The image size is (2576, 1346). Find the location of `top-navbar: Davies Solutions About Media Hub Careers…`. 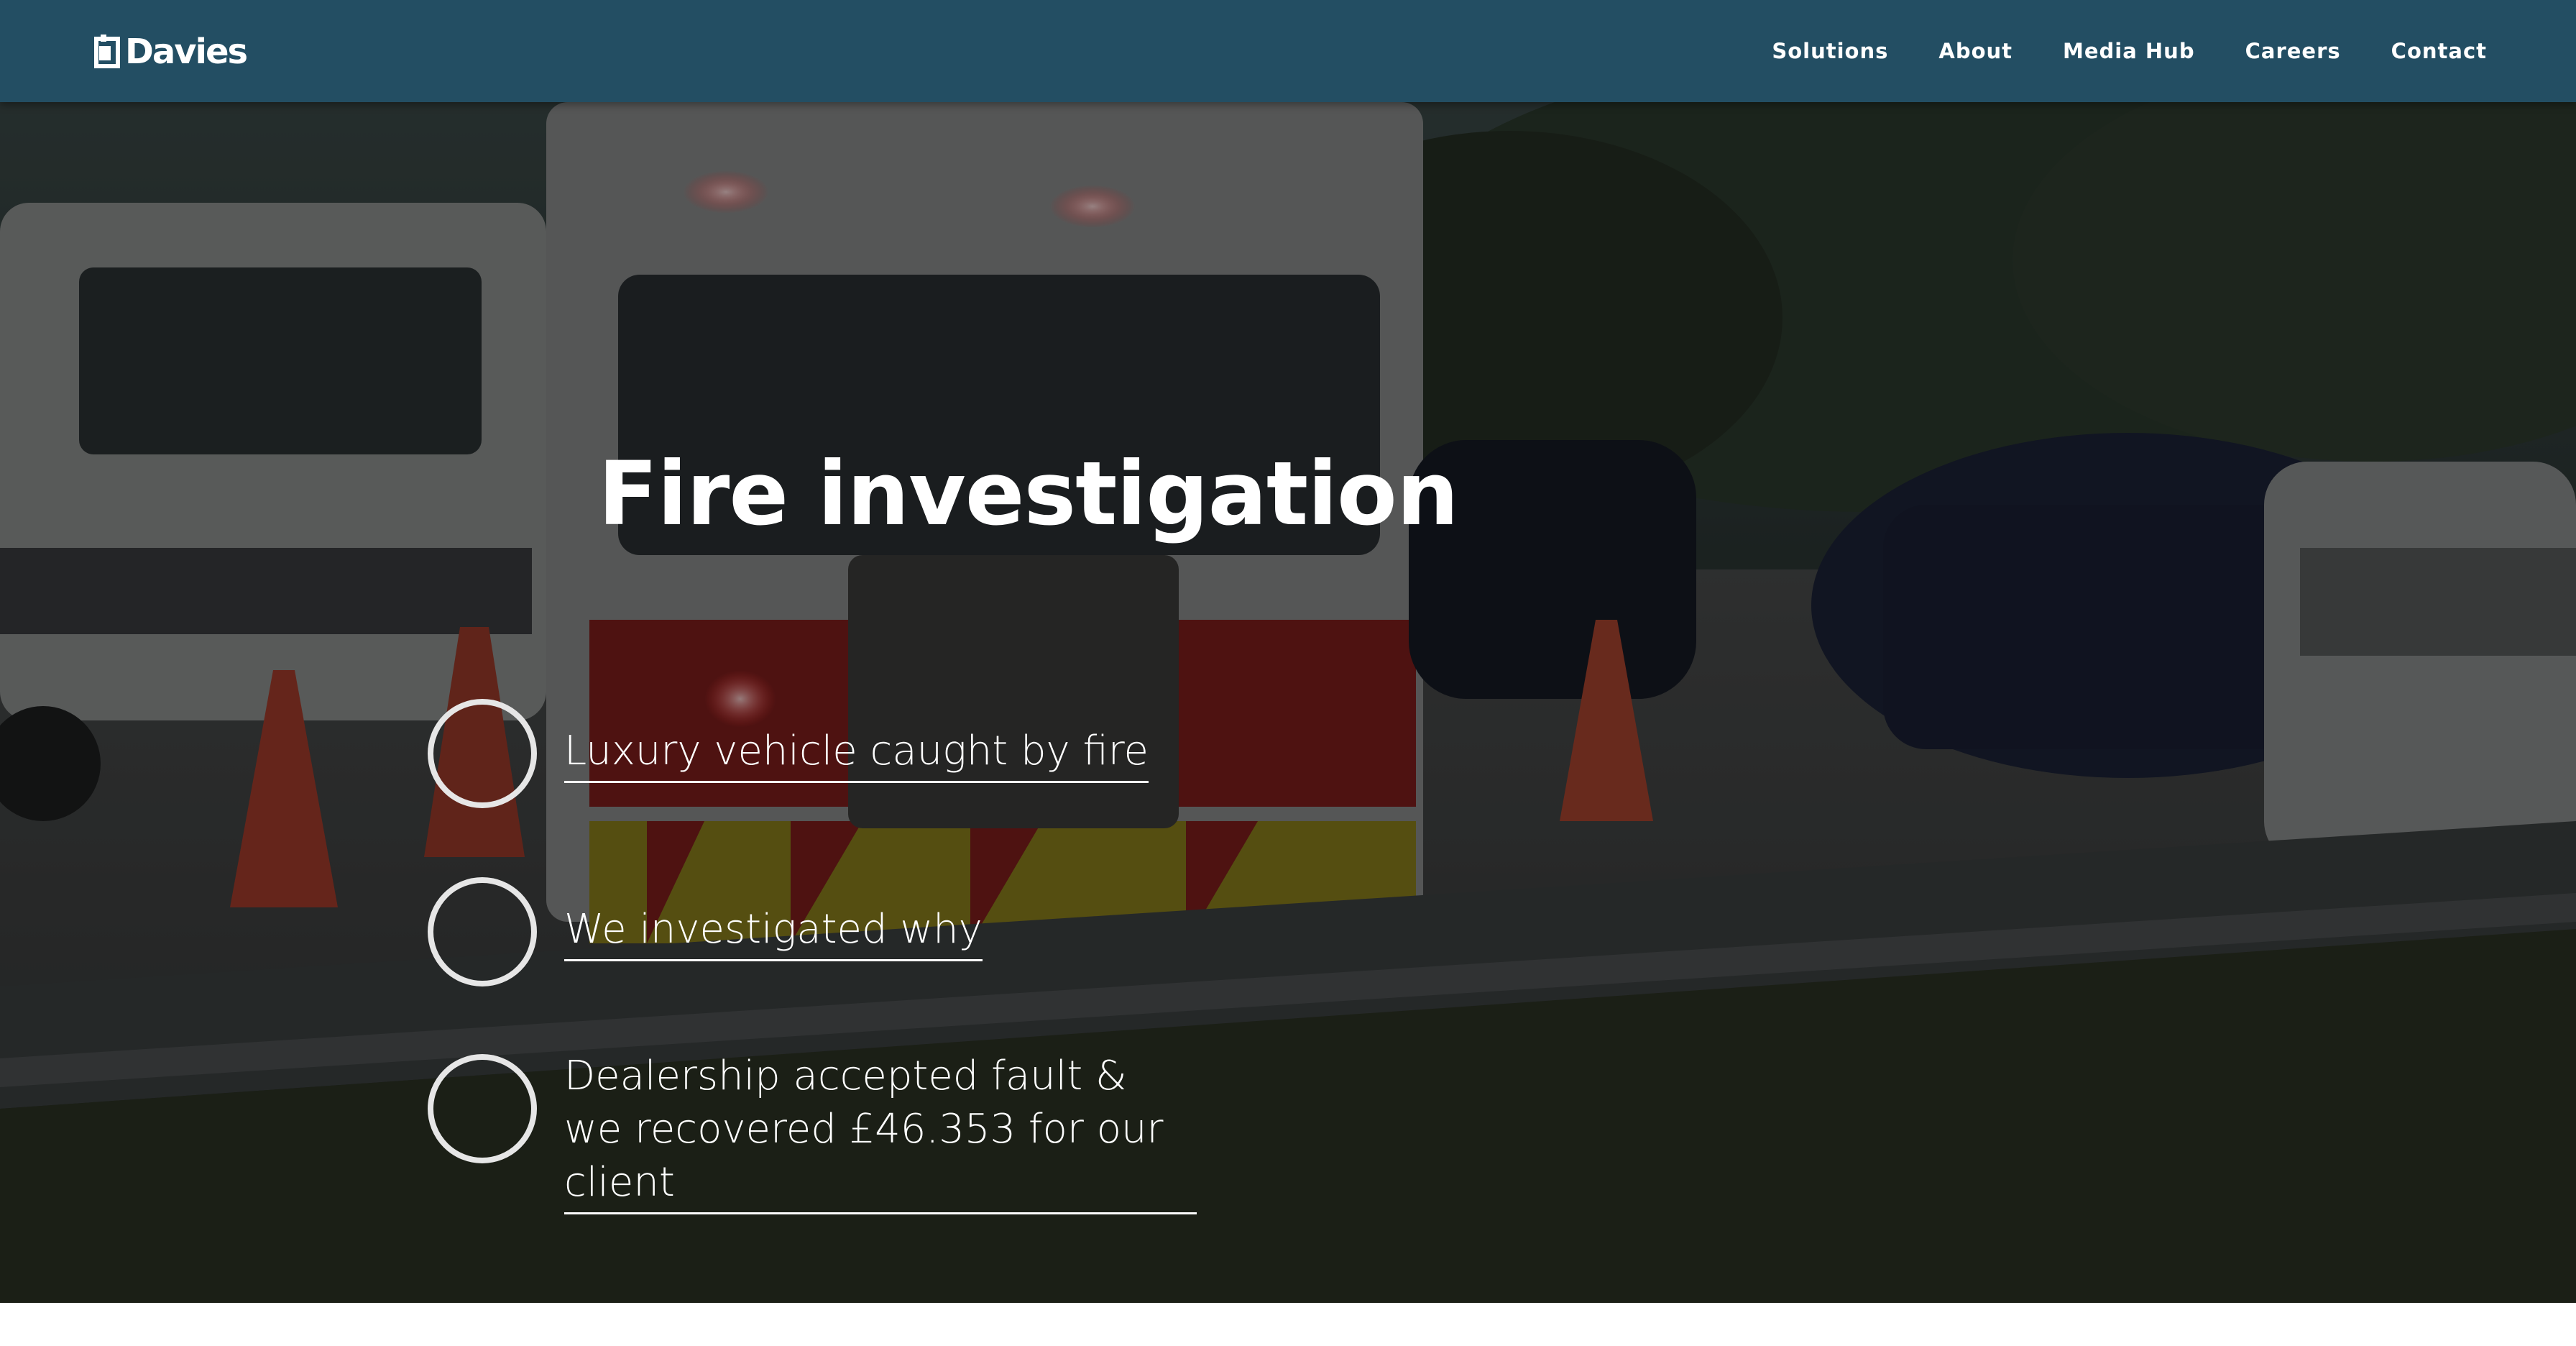

top-navbar: Davies Solutions About Media Hub Careers… is located at coordinates (1288, 51).